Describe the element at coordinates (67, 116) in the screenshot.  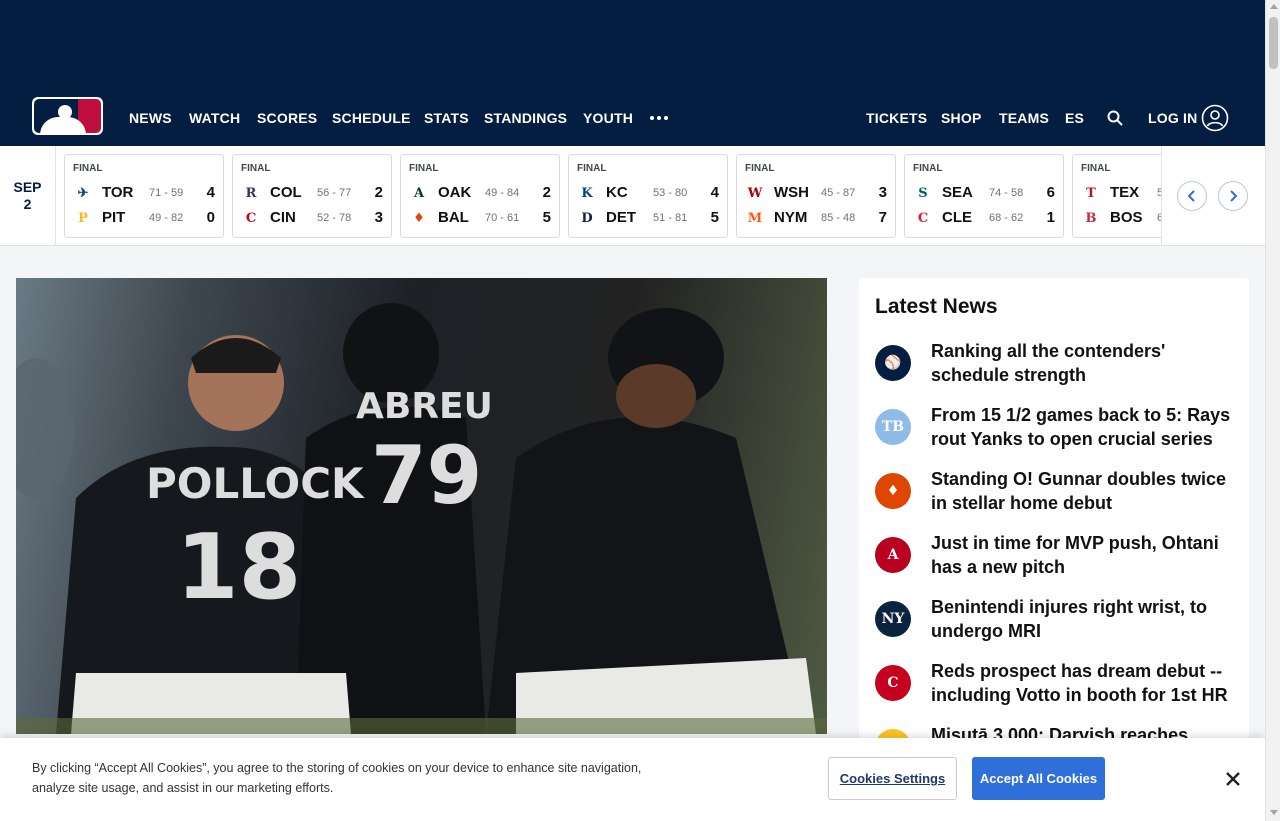
I see `mlb-logo` at that location.